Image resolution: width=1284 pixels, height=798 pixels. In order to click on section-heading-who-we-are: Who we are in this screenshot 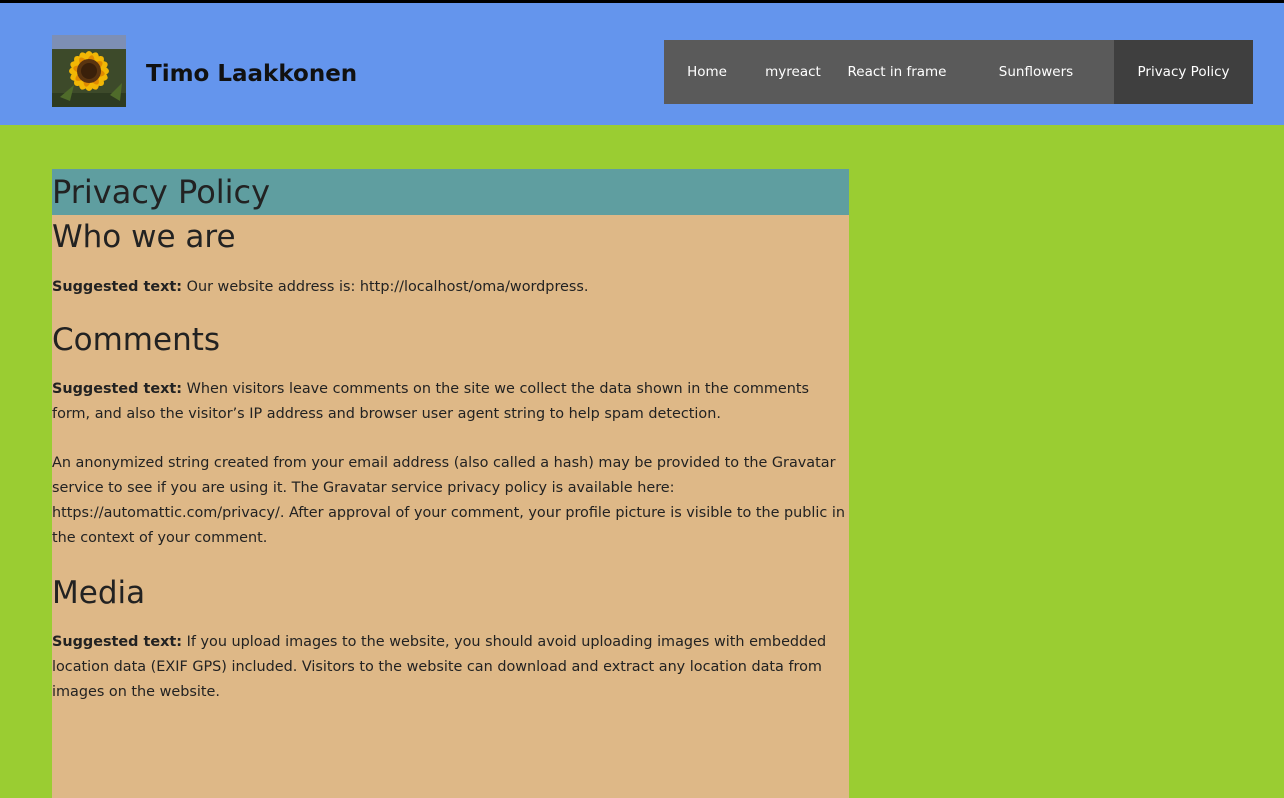, I will do `click(144, 237)`.